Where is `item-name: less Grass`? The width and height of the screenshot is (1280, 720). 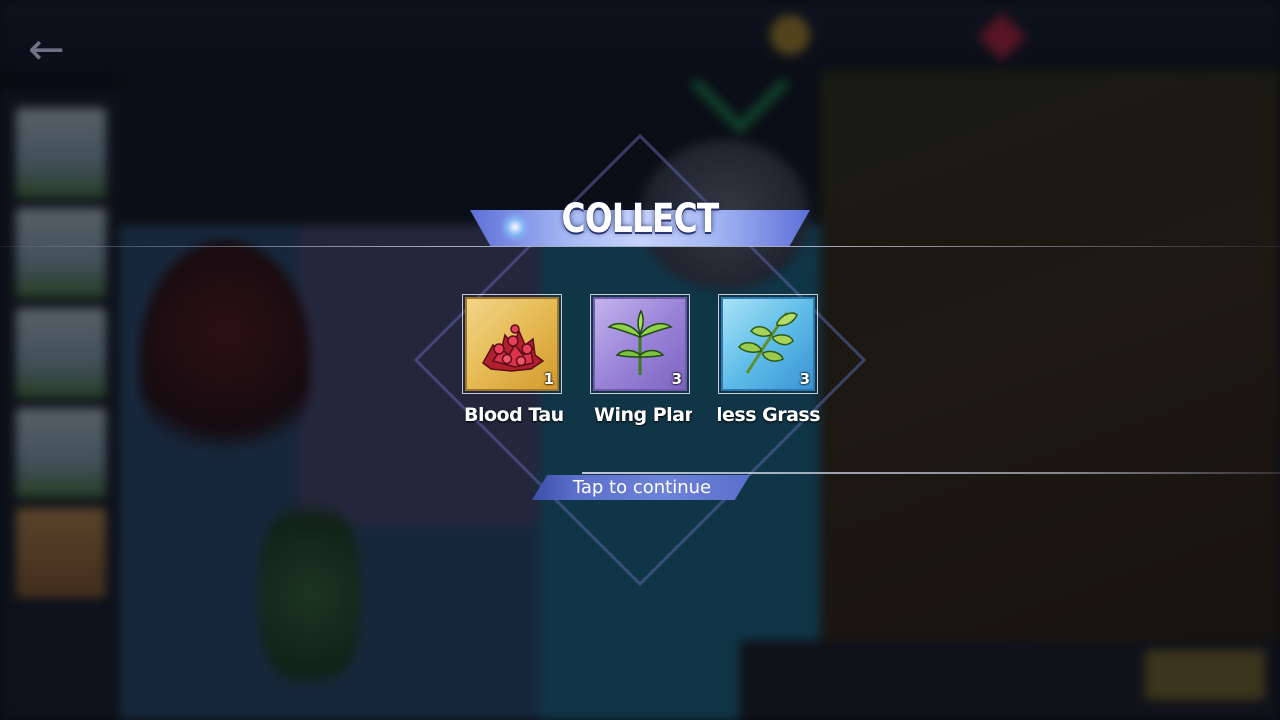 item-name: less Grass is located at coordinates (769, 415).